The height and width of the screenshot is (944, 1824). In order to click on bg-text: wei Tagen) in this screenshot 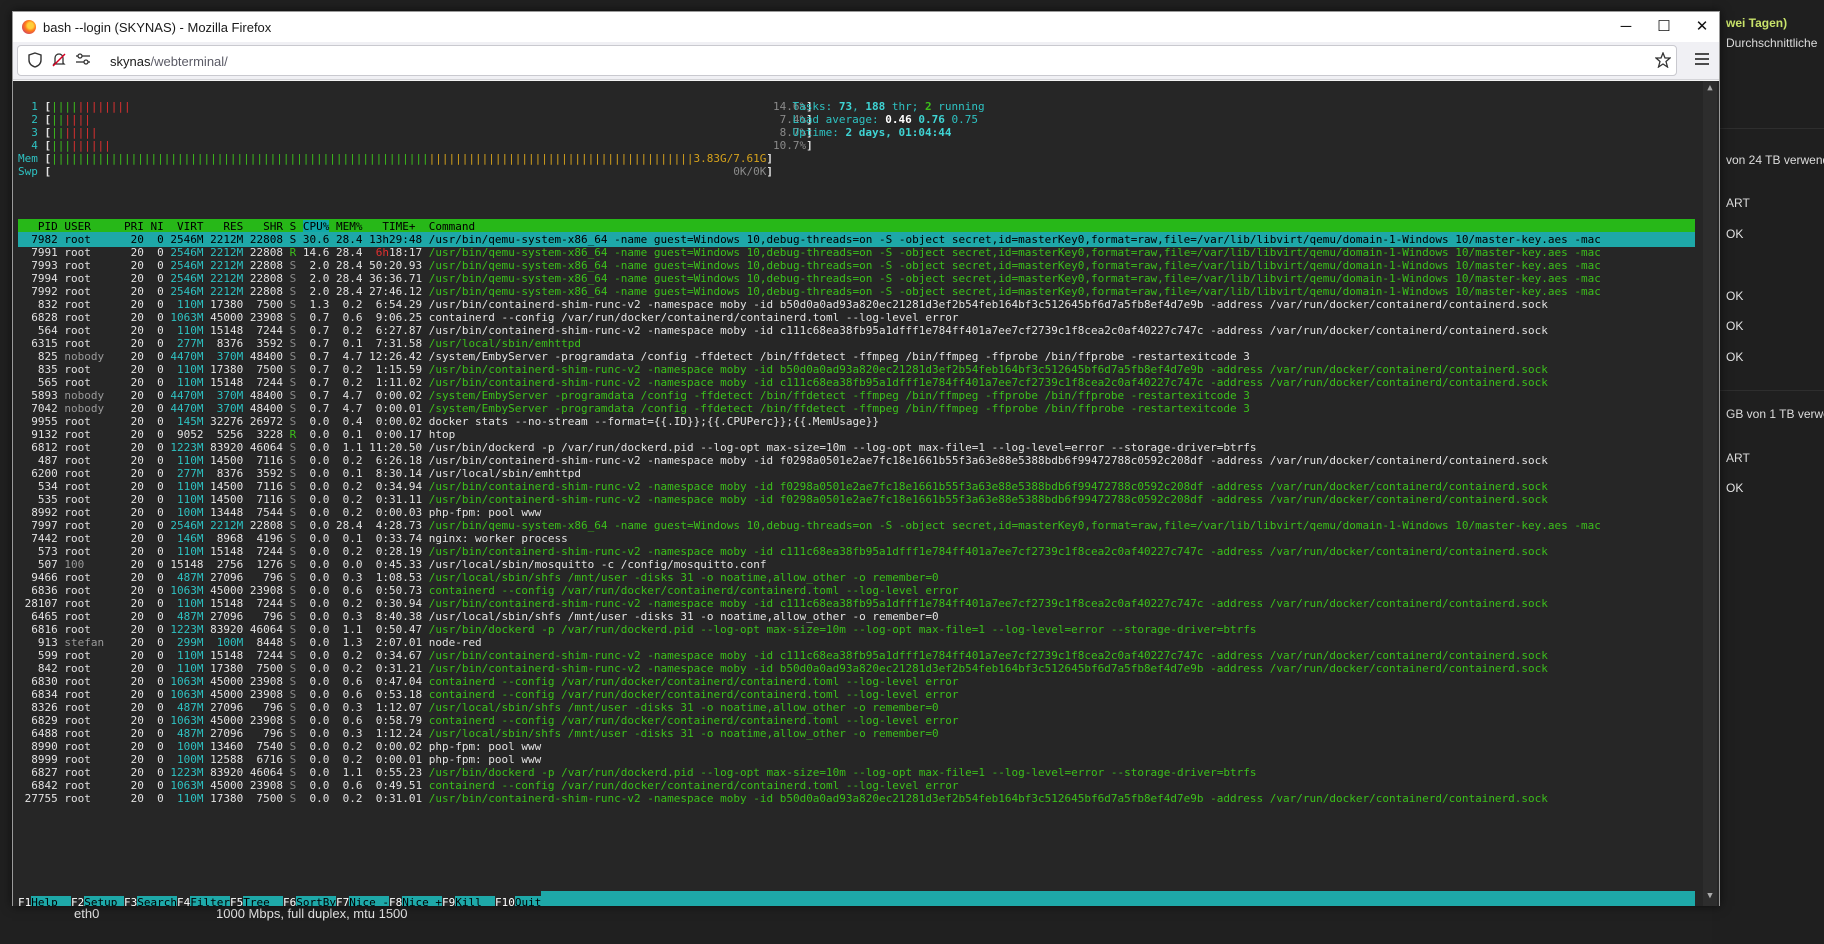, I will do `click(1757, 23)`.